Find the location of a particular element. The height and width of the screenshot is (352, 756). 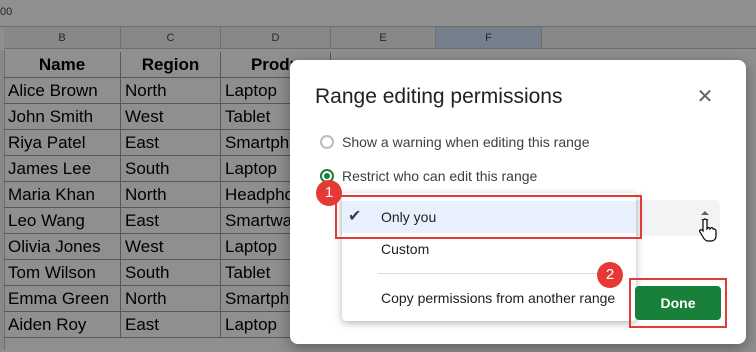

step-badge-2: 2 is located at coordinates (610, 275).